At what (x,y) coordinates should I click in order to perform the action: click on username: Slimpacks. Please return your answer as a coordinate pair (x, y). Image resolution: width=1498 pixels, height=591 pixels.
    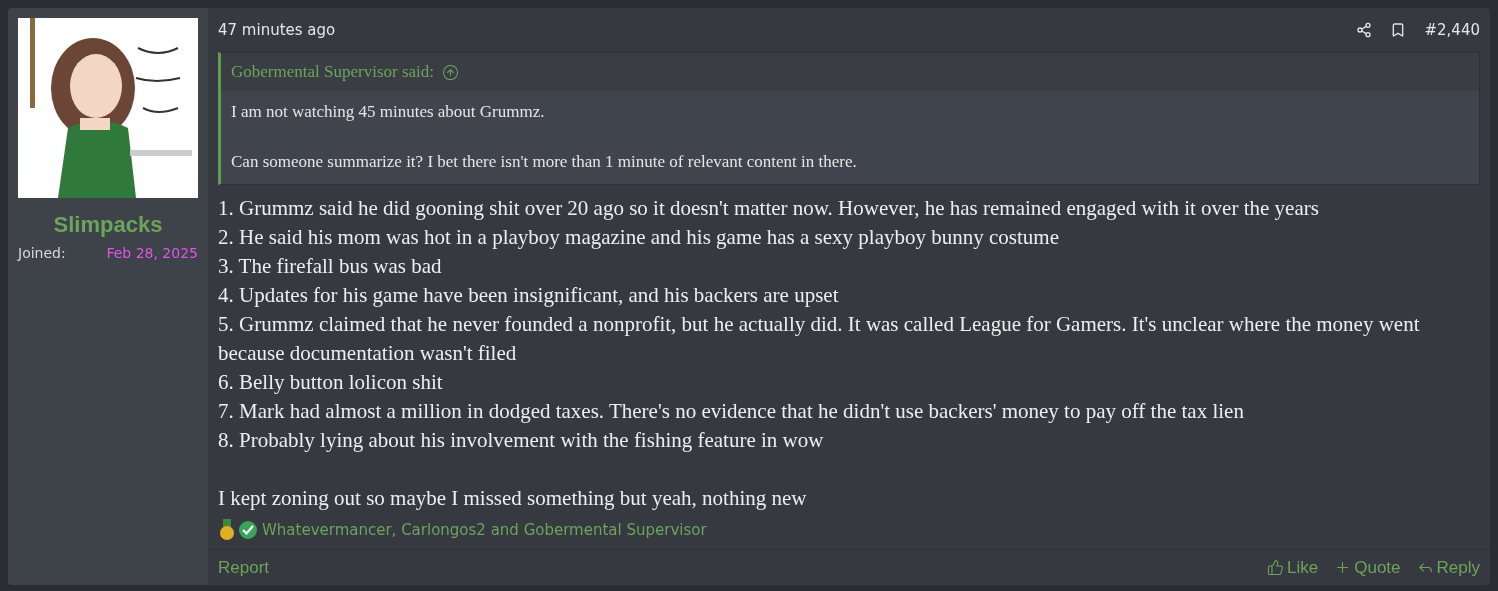
    Looking at the image, I should click on (108, 224).